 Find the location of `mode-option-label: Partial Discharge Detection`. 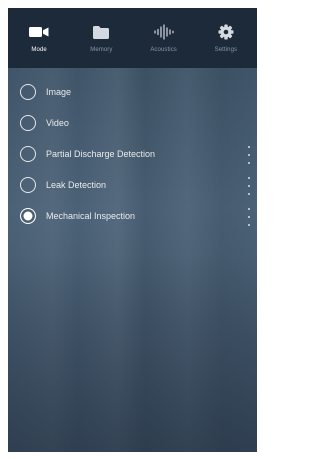

mode-option-label: Partial Discharge Detection is located at coordinates (101, 154).